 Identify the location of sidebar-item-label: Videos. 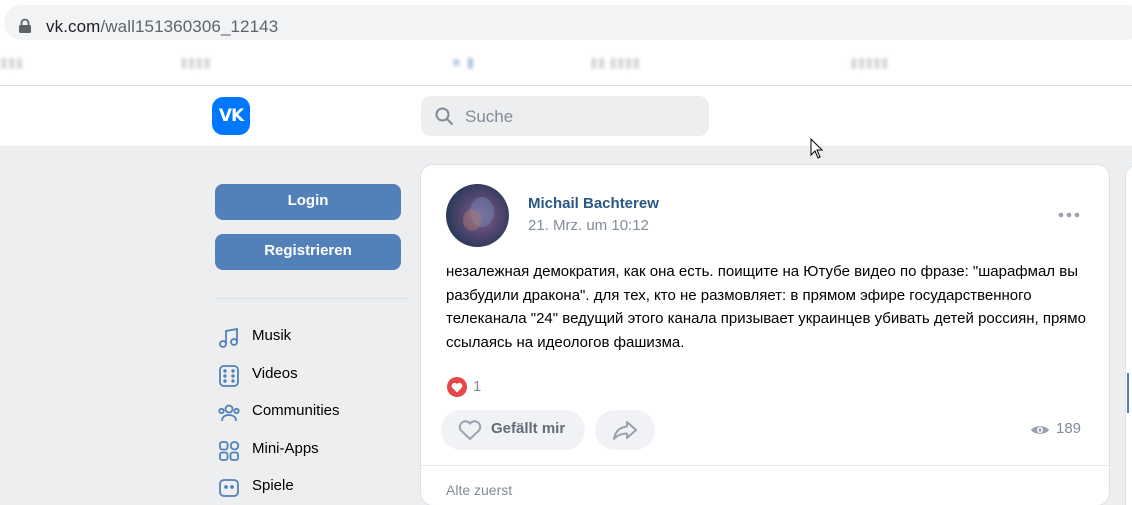
(275, 373).